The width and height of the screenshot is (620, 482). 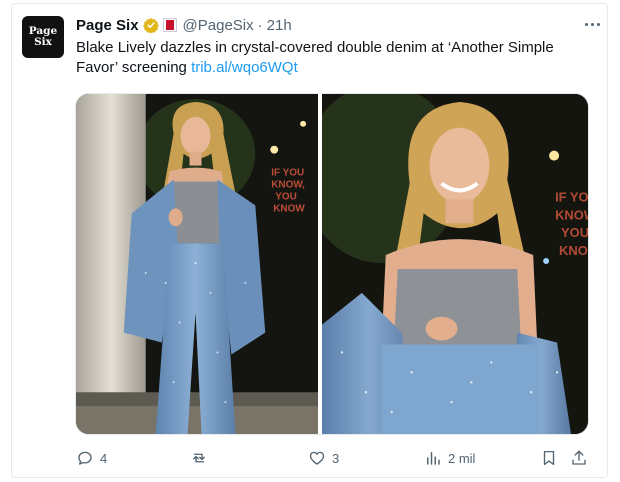 I want to click on more-options-icon, so click(x=592, y=24).